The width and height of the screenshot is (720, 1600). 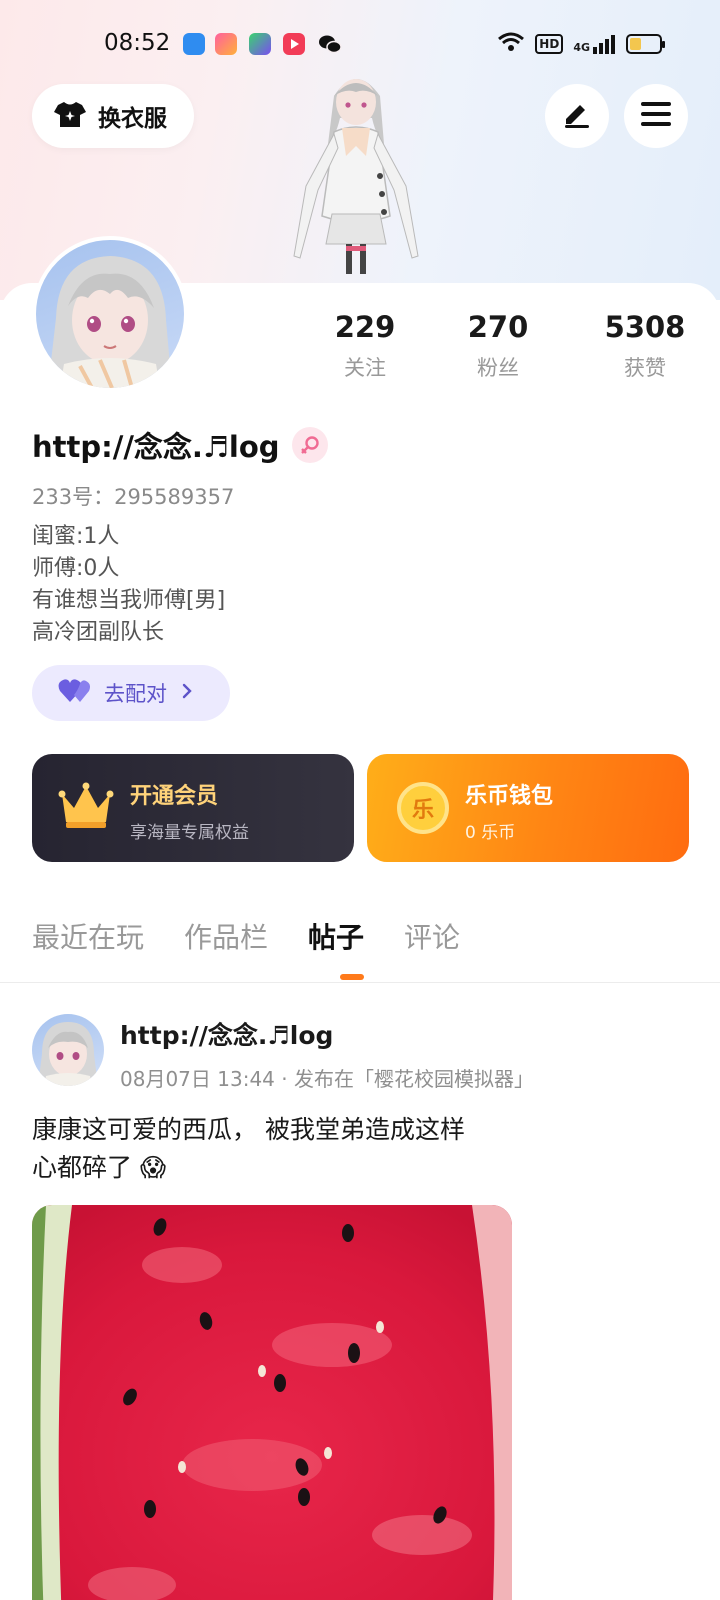 I want to click on menu-icon, so click(x=656, y=116).